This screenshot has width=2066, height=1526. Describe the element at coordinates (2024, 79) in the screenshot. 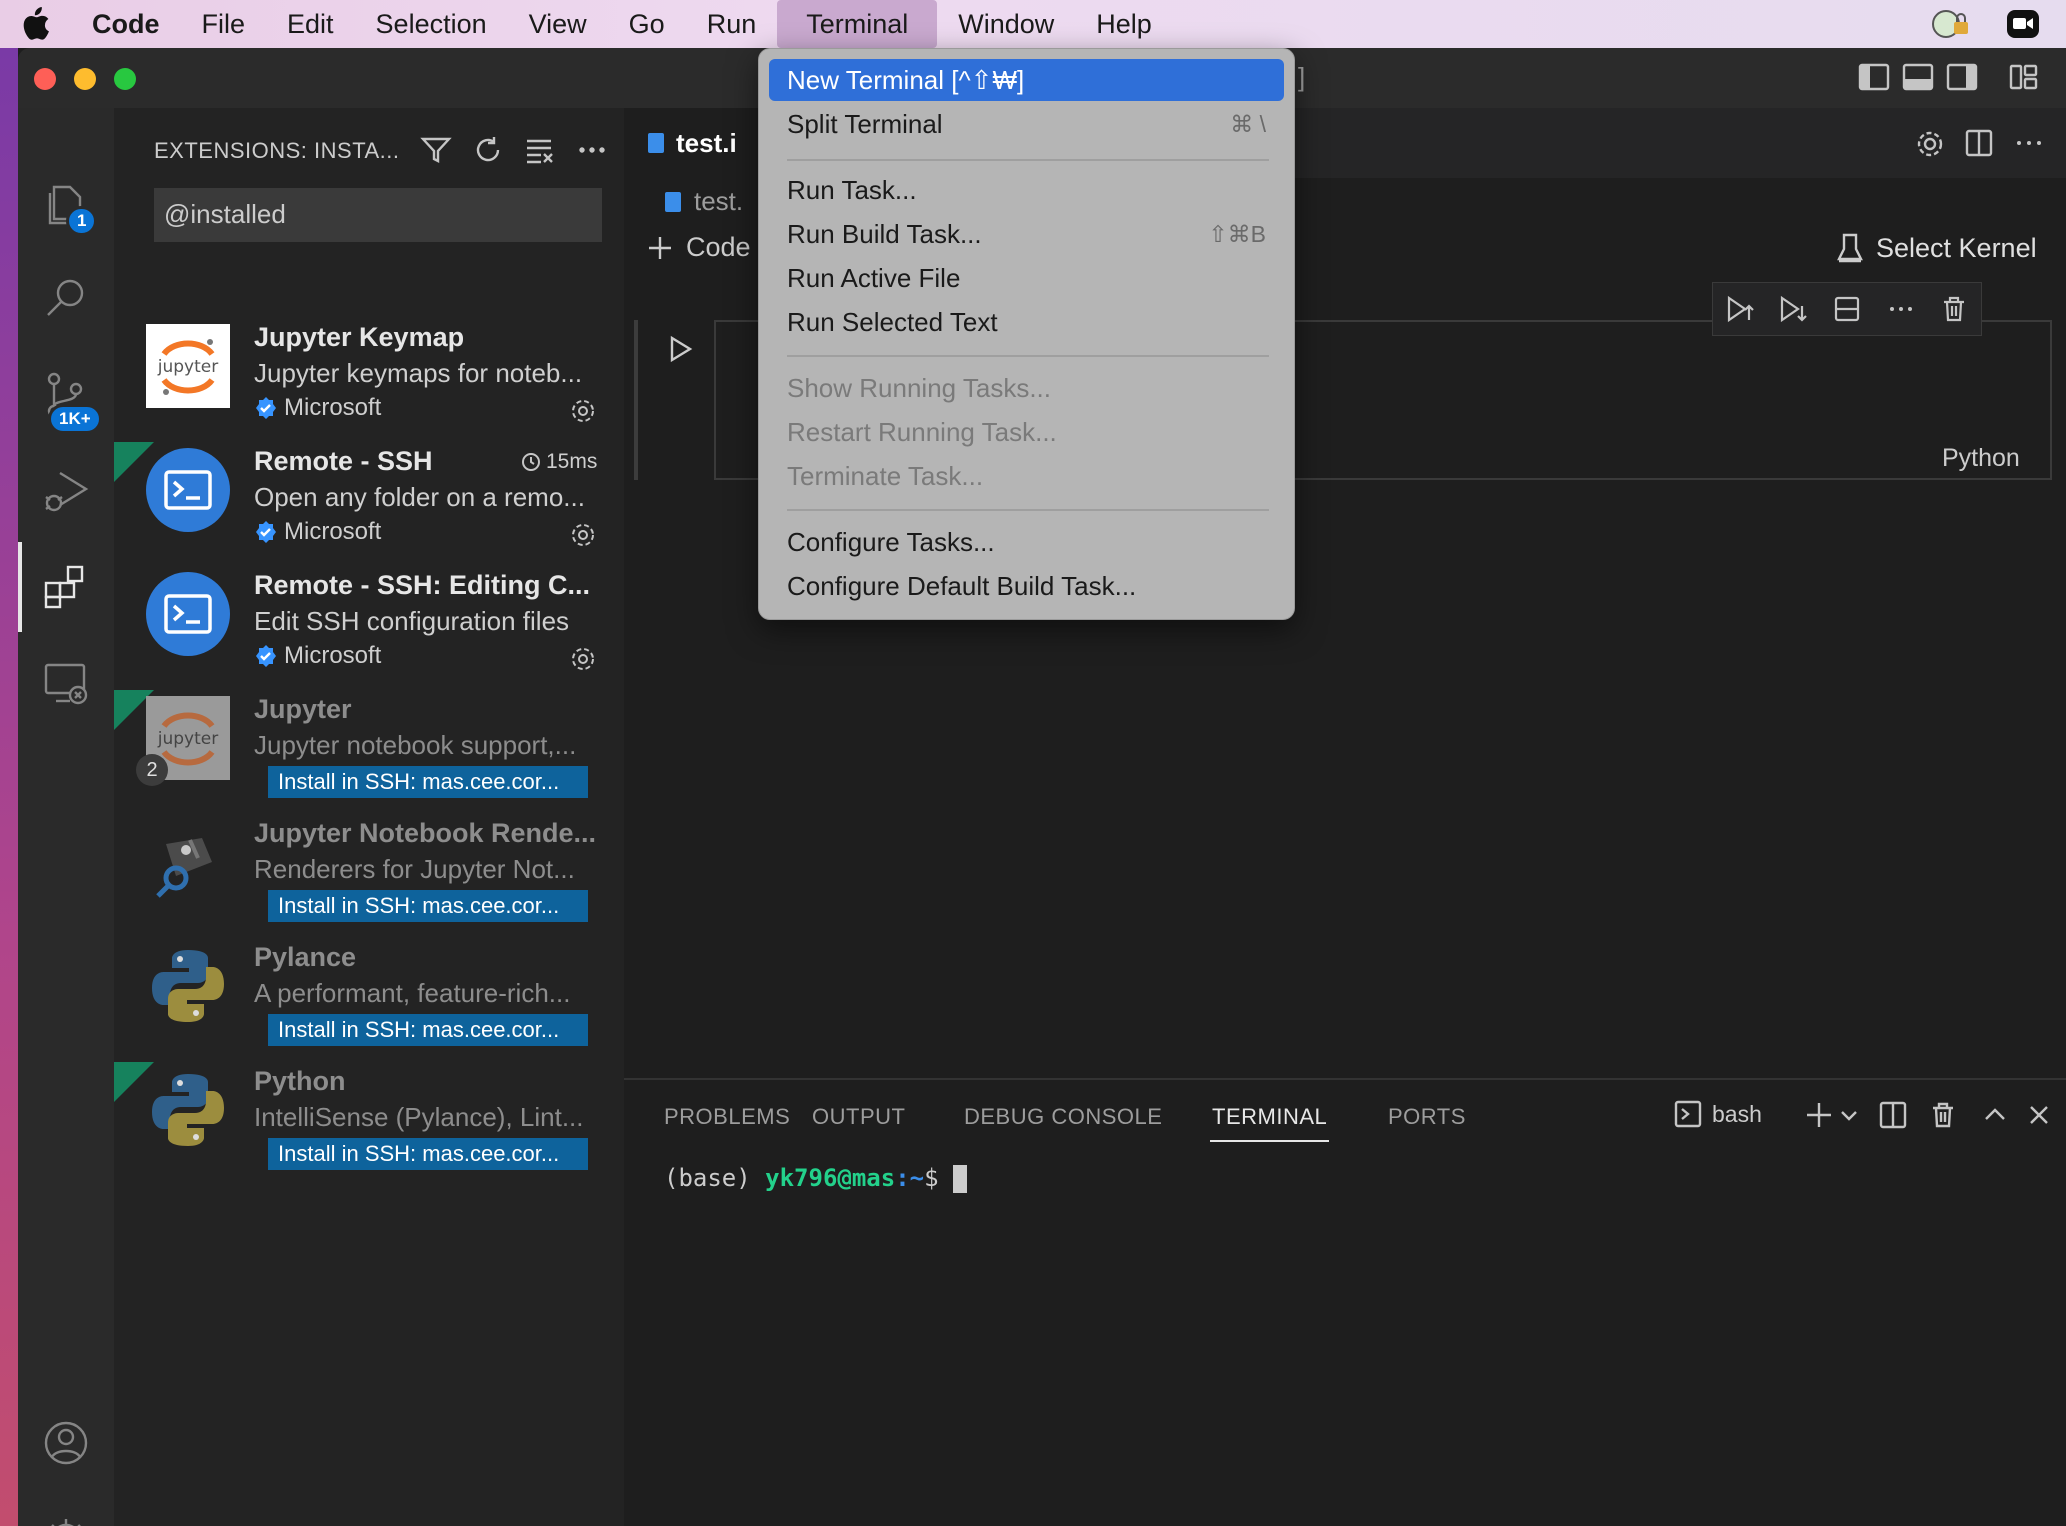

I see `customize-layout-icon` at that location.